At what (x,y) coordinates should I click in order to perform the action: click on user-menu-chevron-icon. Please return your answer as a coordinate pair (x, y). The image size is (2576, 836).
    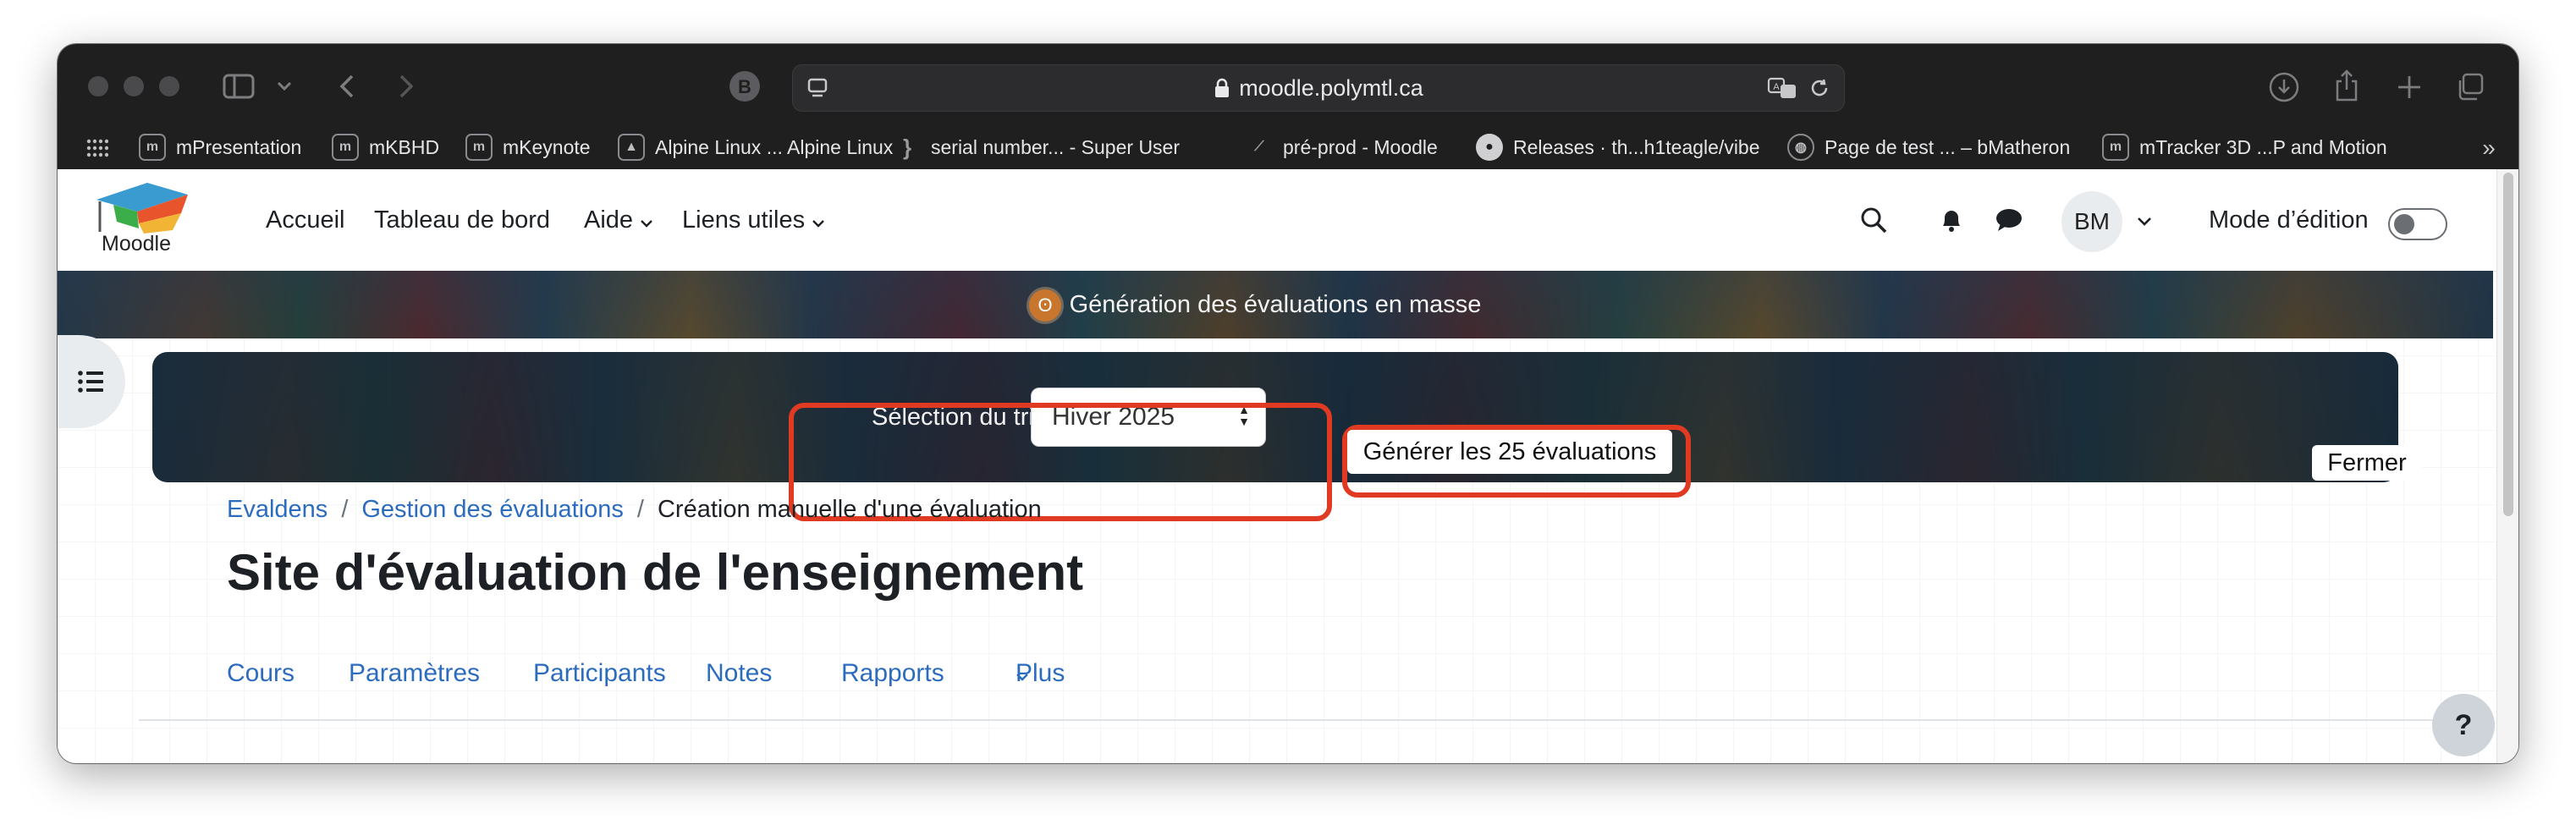
    Looking at the image, I should click on (2144, 222).